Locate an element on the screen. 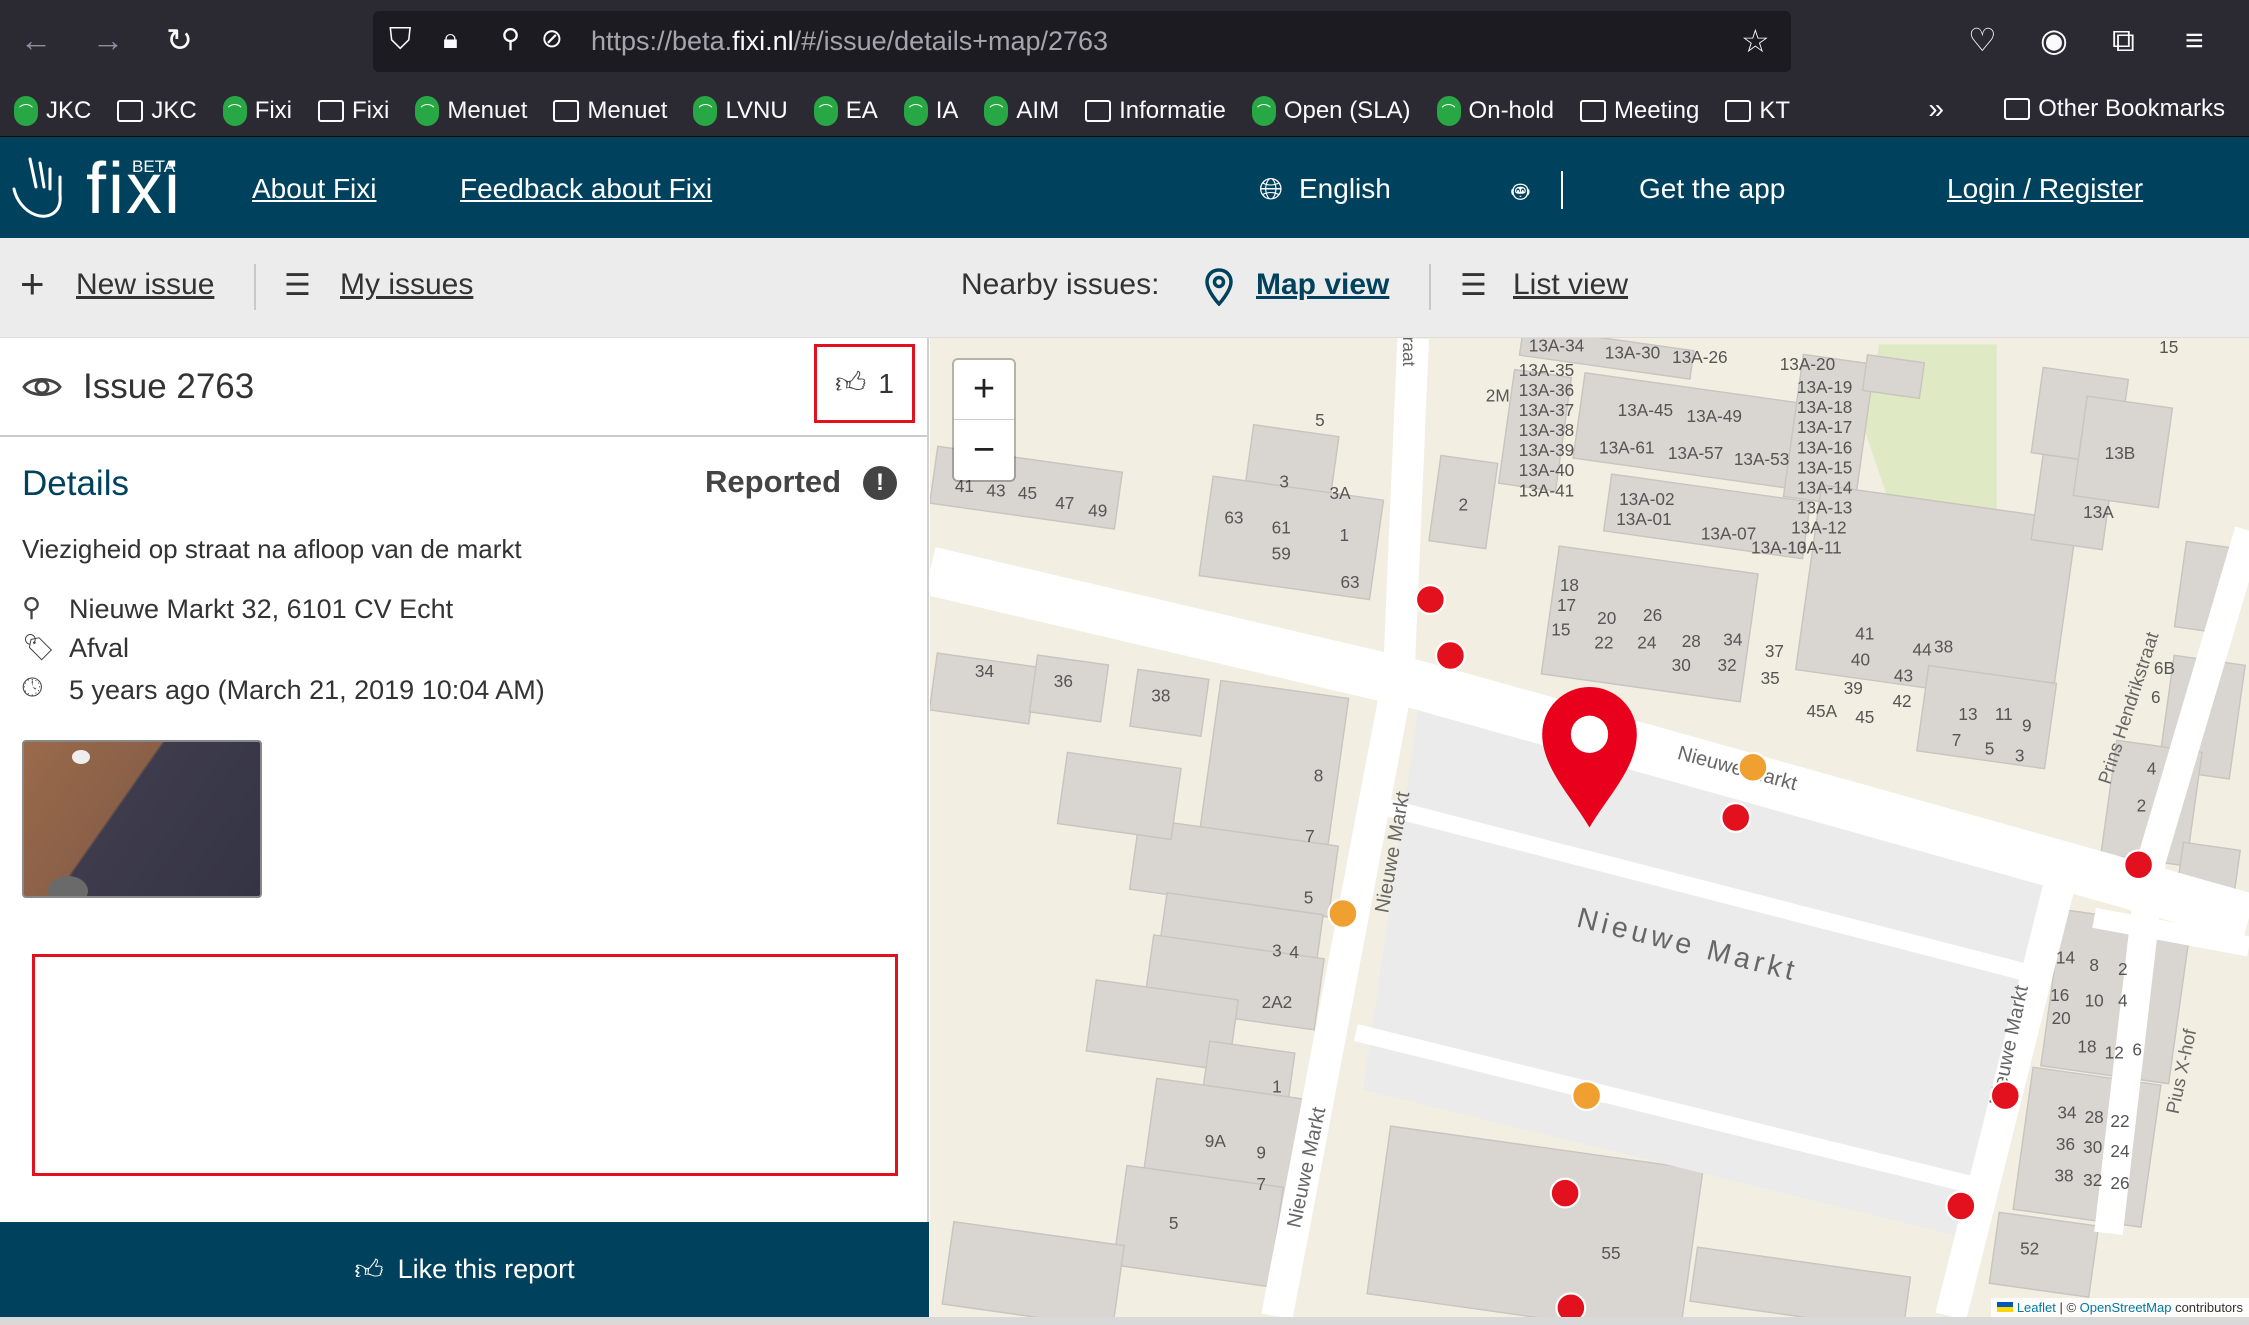 The height and width of the screenshot is (1325, 2249). get-app-link: Get the app is located at coordinates (1712, 189).